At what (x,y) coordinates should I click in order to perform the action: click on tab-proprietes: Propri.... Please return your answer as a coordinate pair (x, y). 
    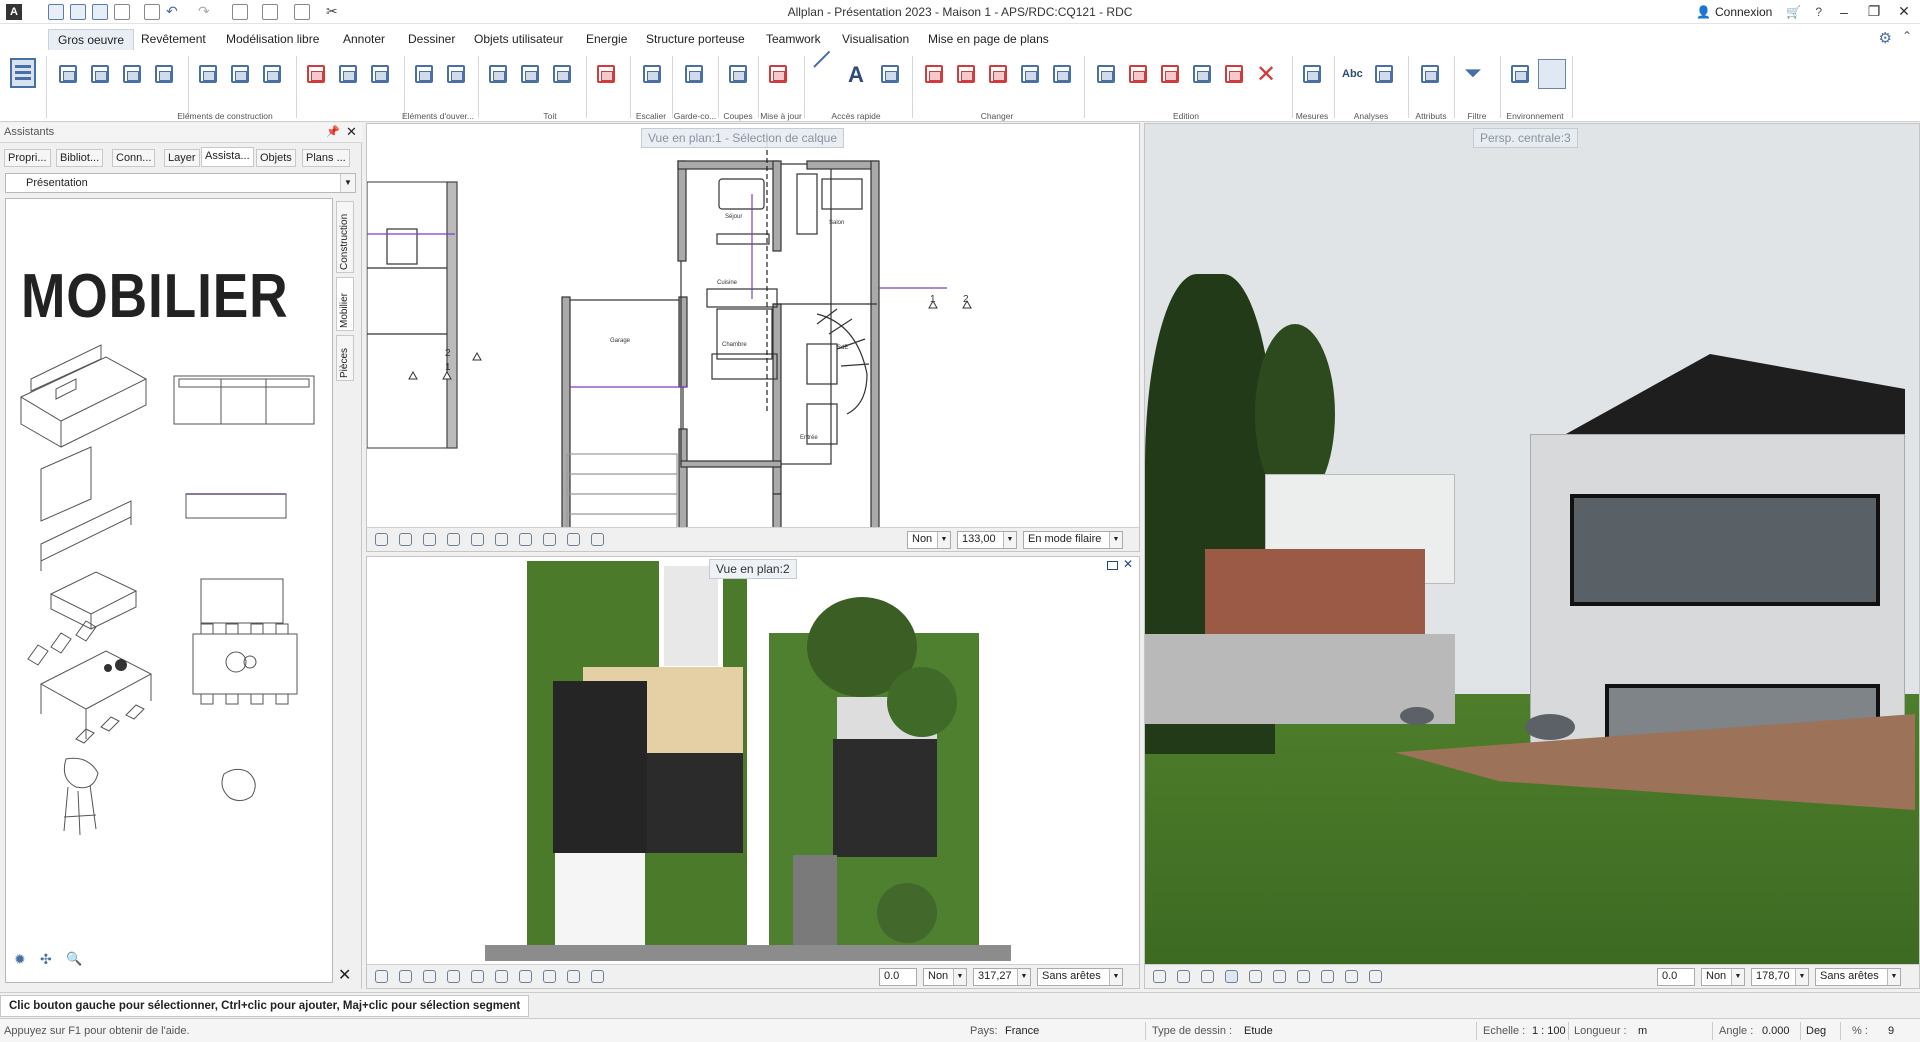
    Looking at the image, I should click on (27, 158).